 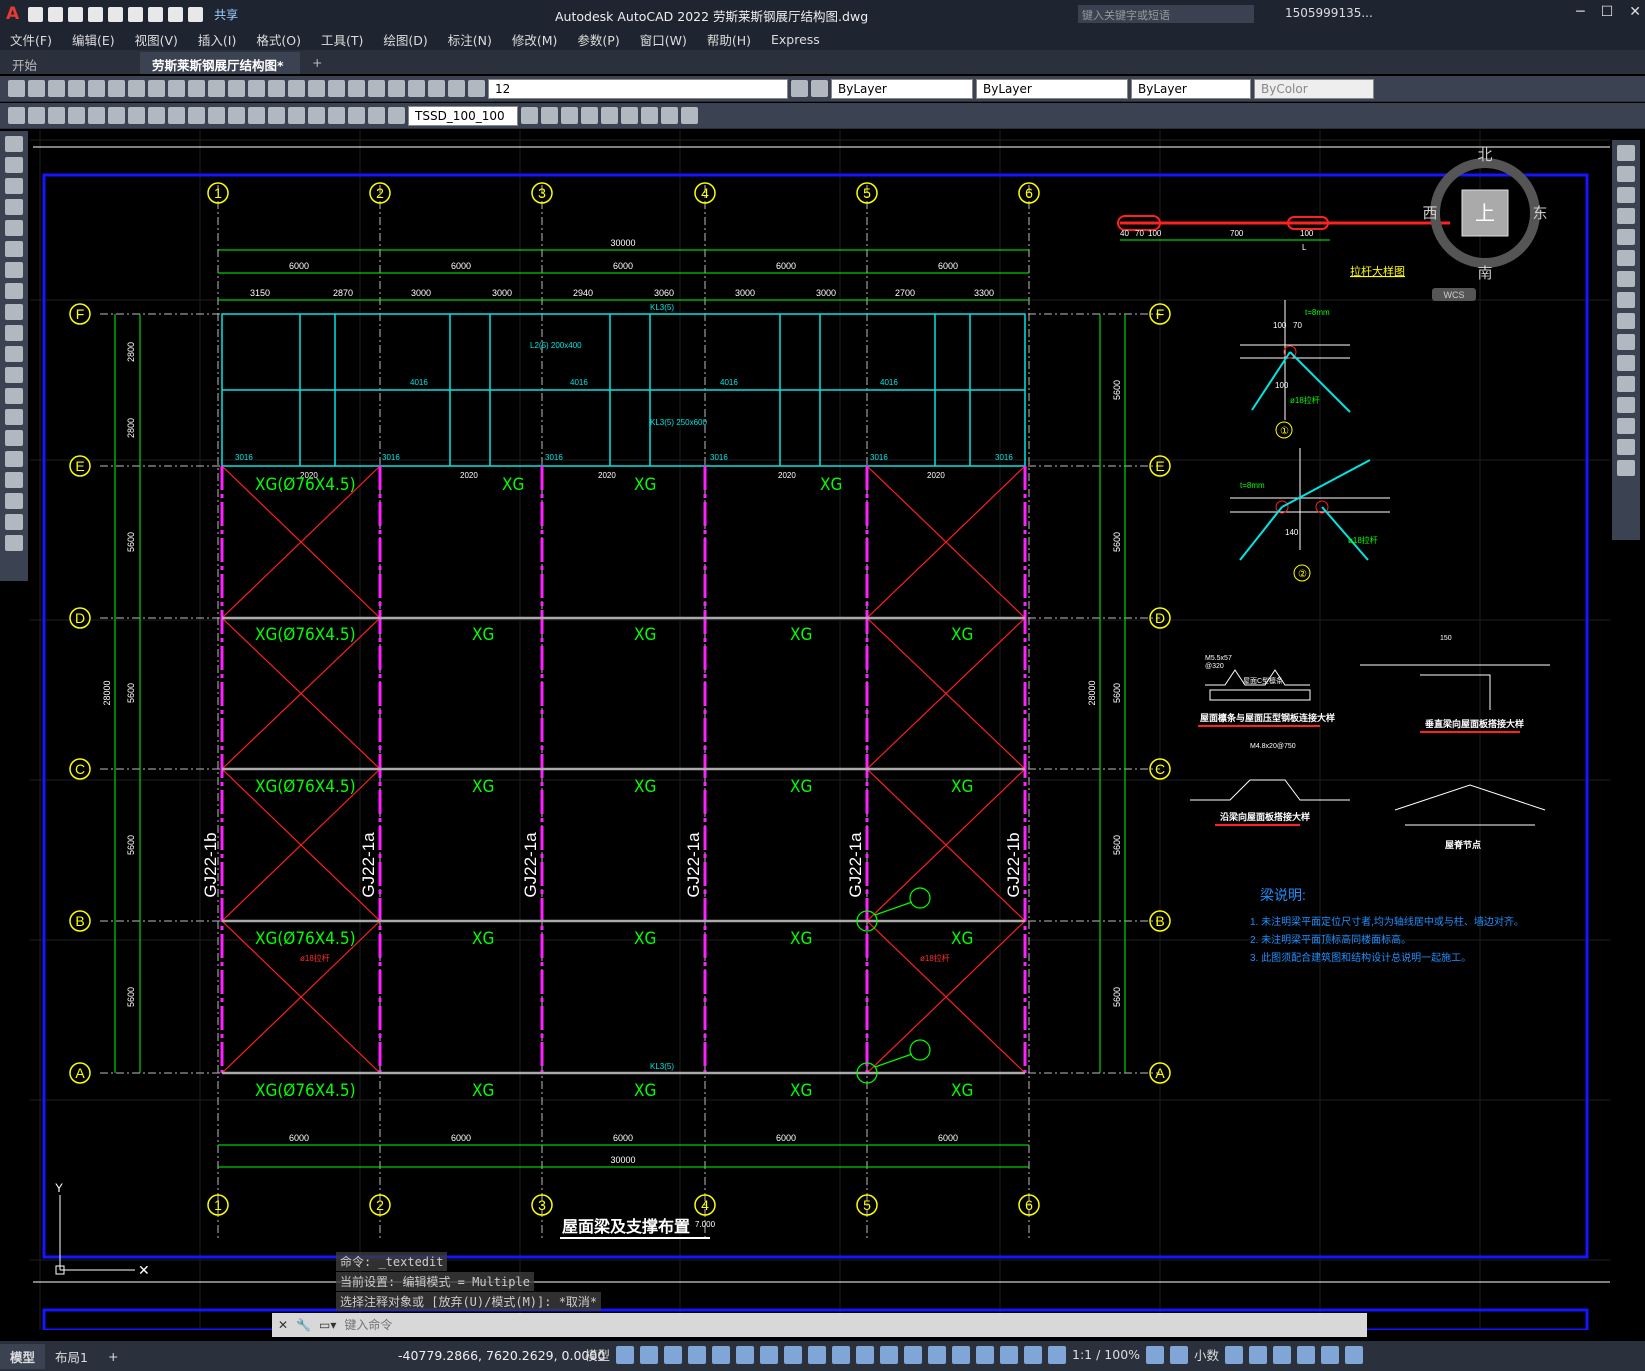 What do you see at coordinates (597, 1354) in the screenshot?
I see `model-space-toggle: 模型` at bounding box center [597, 1354].